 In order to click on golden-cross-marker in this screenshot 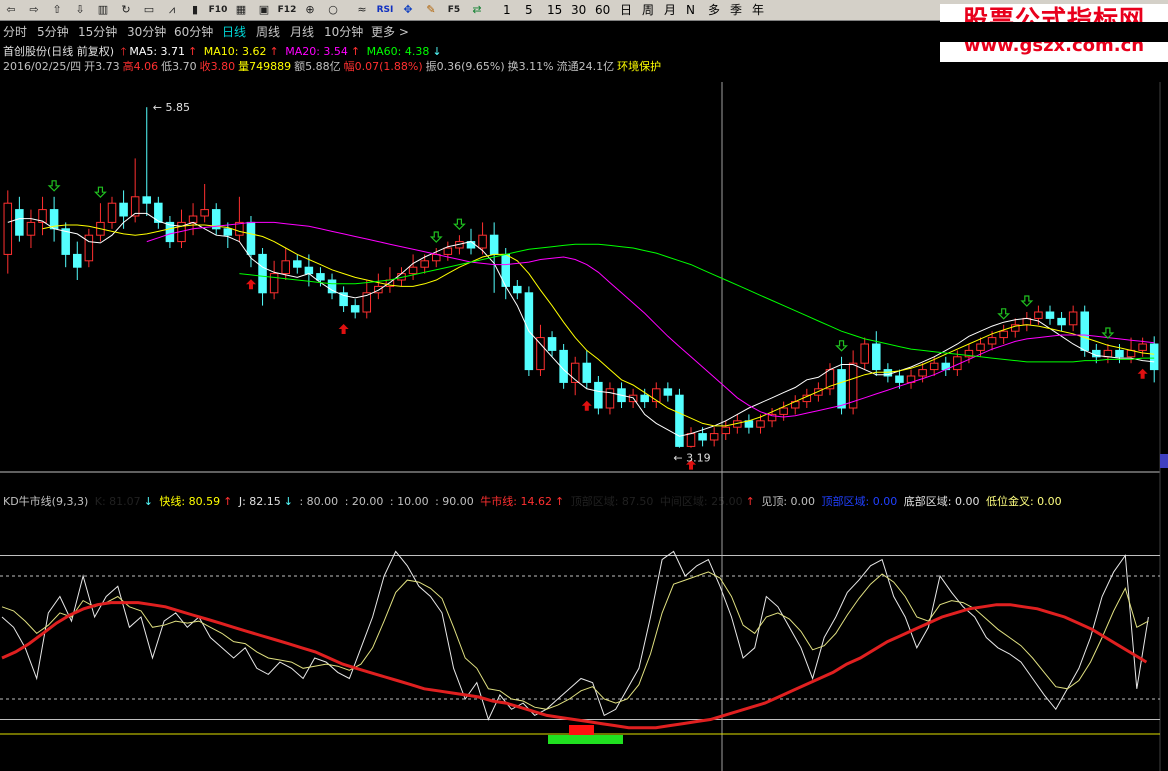, I will do `click(581, 730)`.